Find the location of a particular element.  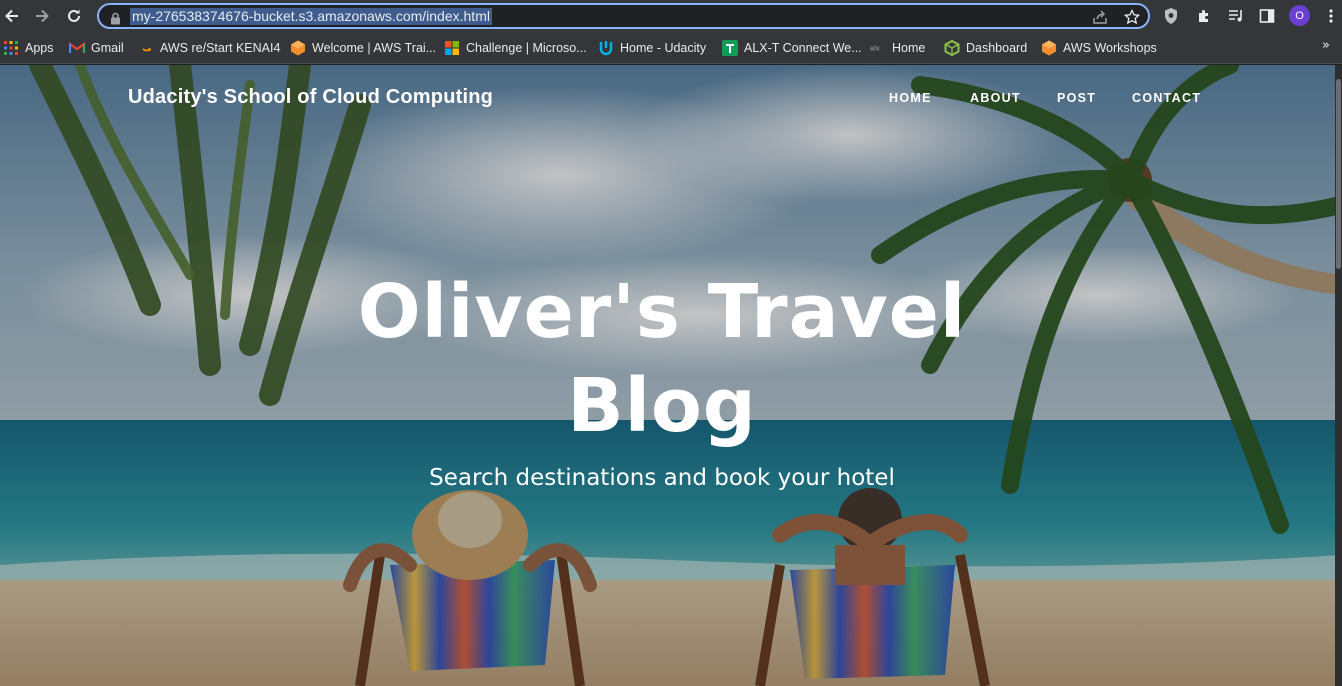

reload-icon is located at coordinates (74, 16).